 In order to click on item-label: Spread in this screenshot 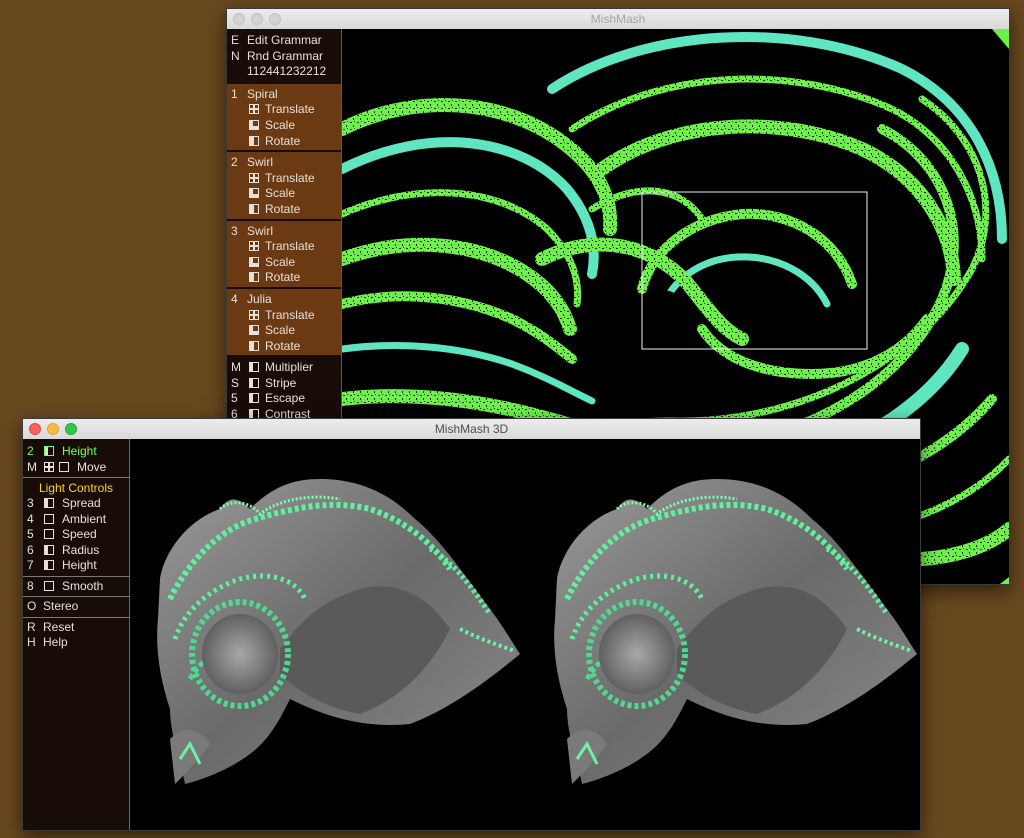, I will do `click(81, 503)`.